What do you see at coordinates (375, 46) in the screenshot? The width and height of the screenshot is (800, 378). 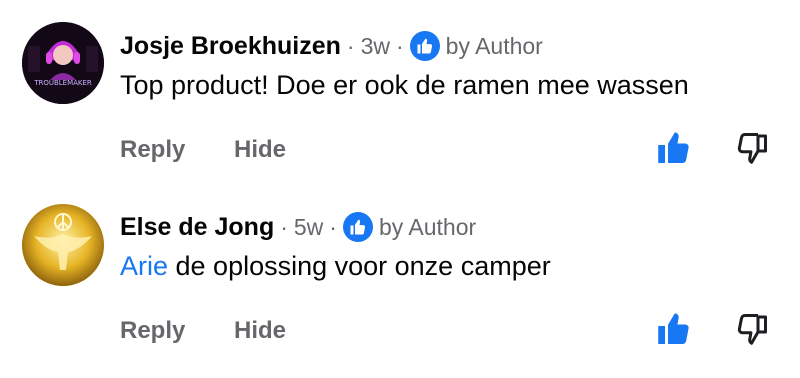 I see `timestamp: 3w` at bounding box center [375, 46].